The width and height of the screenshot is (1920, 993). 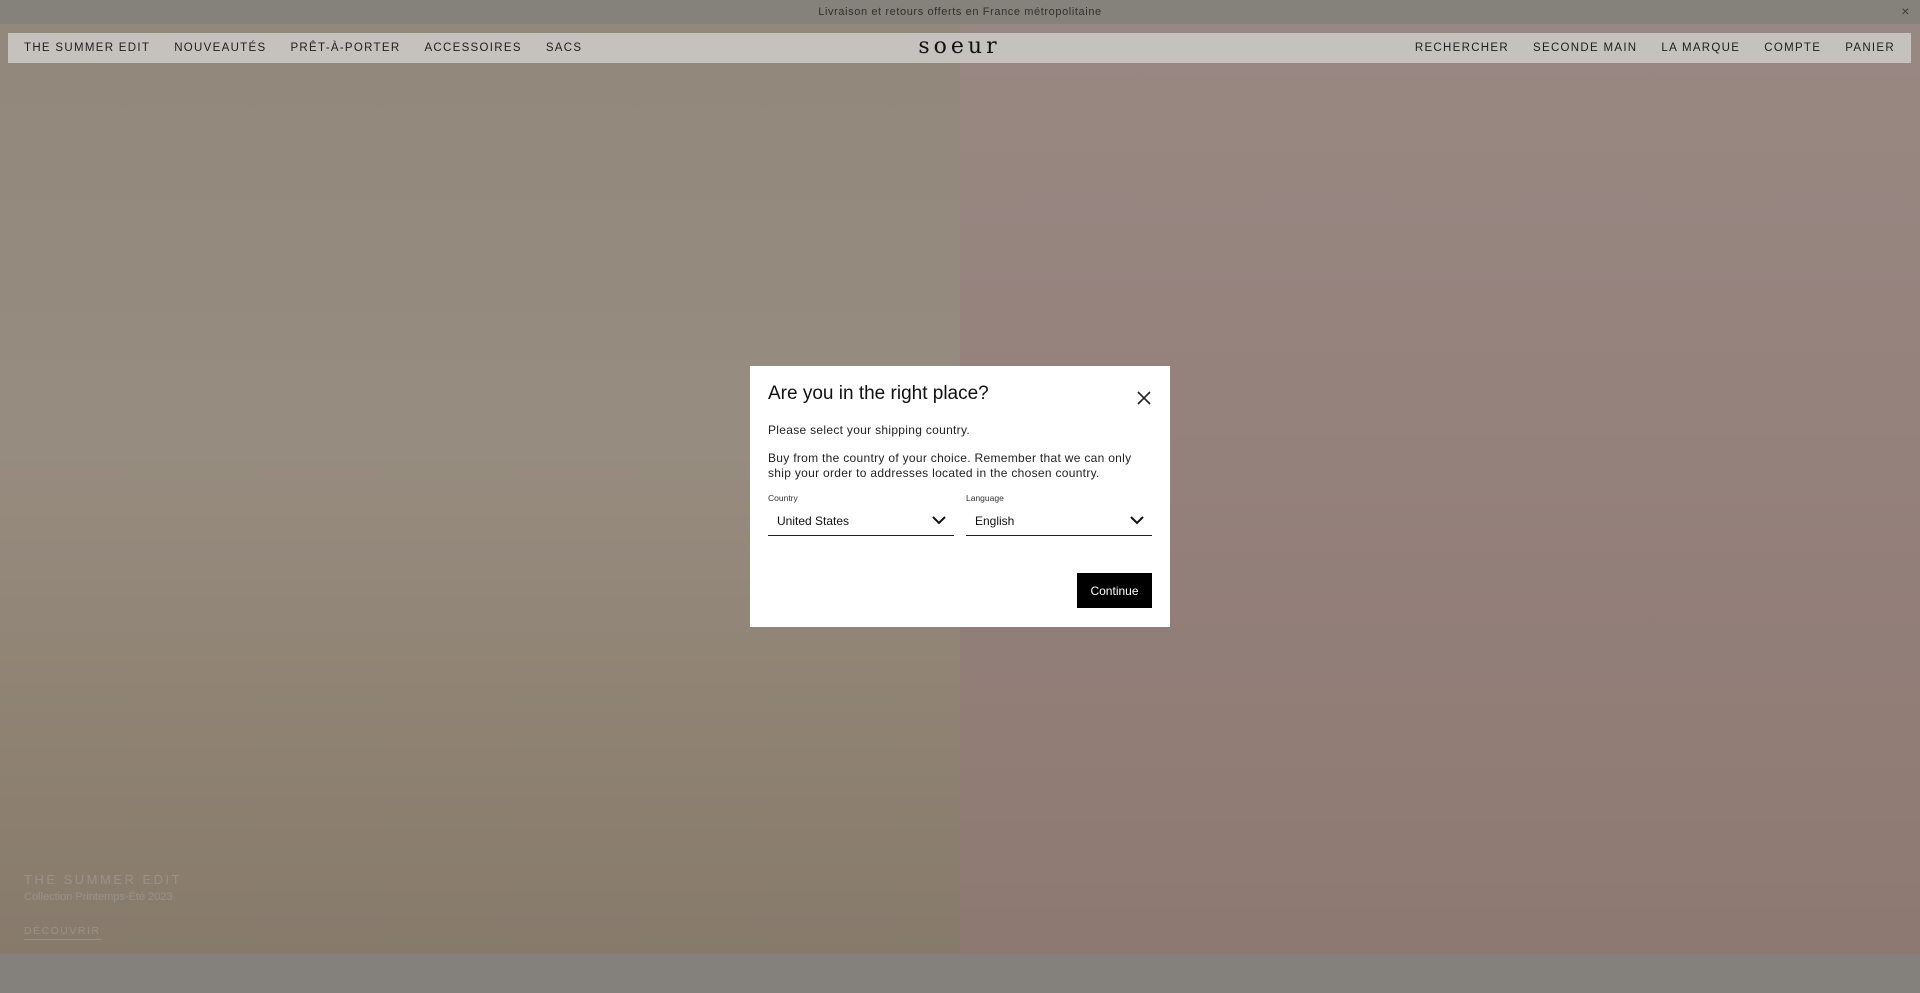 What do you see at coordinates (869, 430) in the screenshot?
I see `modal-instruction: Please select your shipping country.` at bounding box center [869, 430].